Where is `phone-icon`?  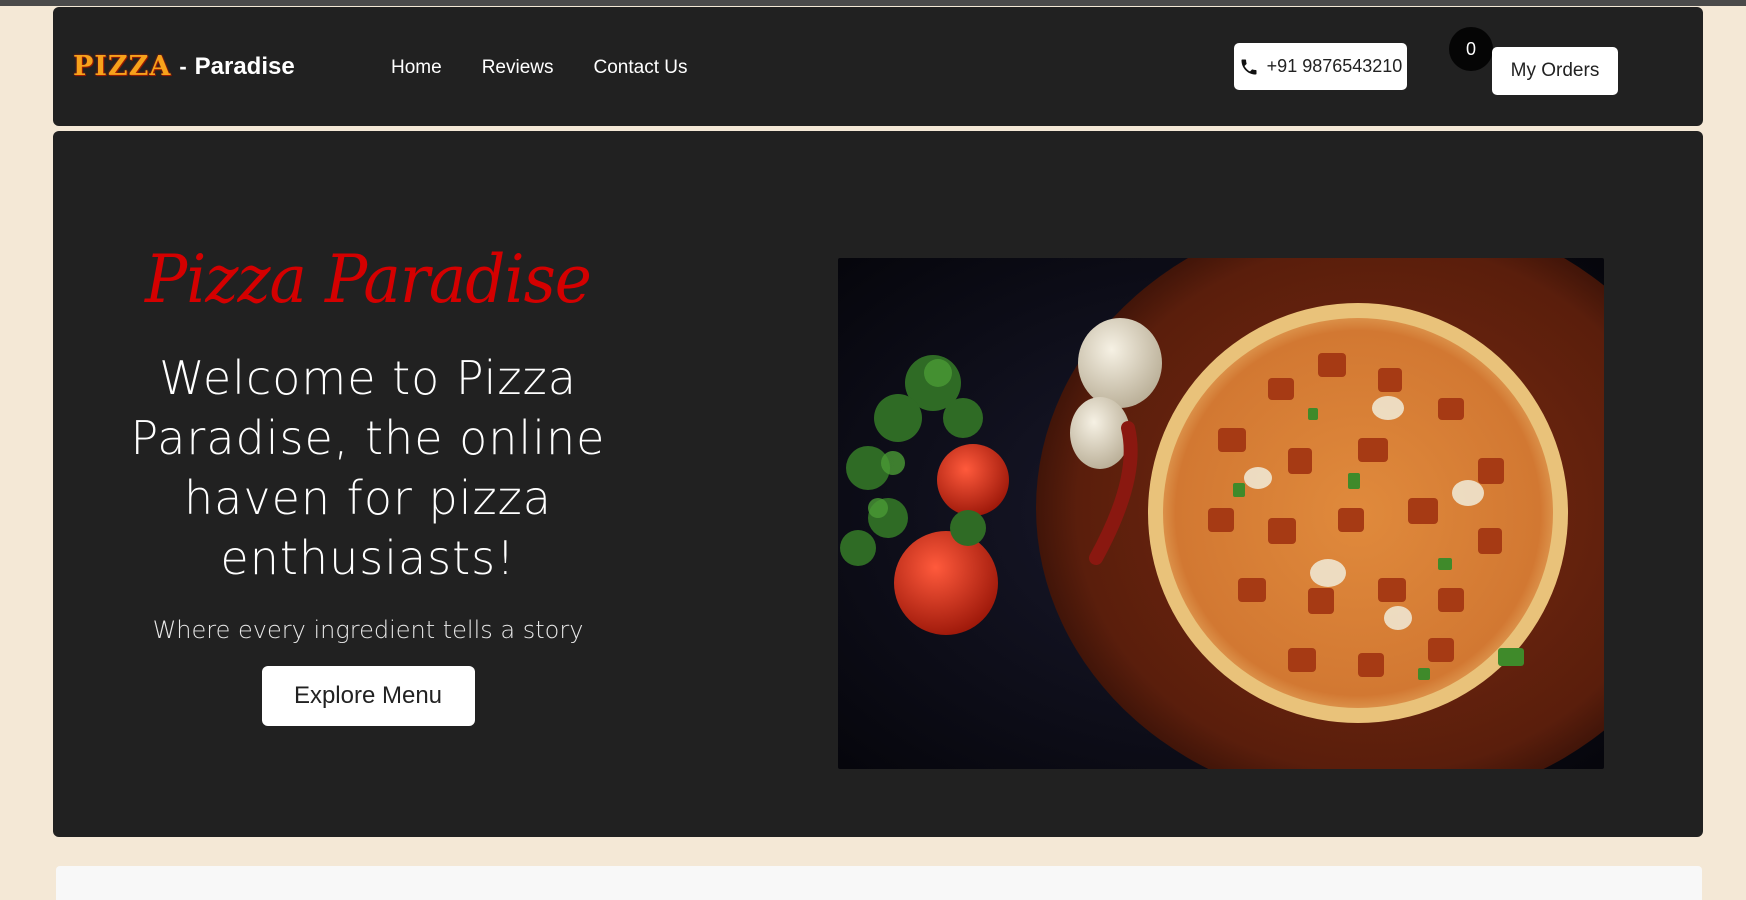
phone-icon is located at coordinates (1249, 67).